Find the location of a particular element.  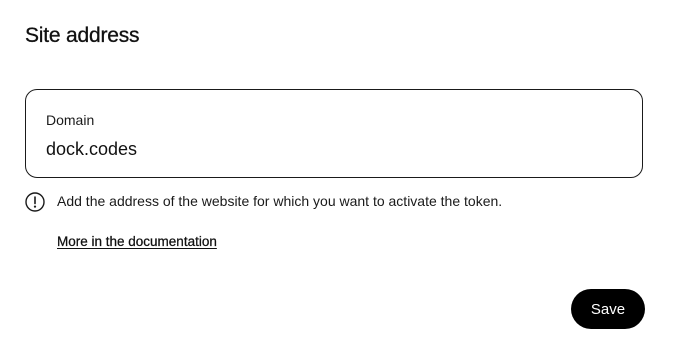

save-button: Save is located at coordinates (608, 309).